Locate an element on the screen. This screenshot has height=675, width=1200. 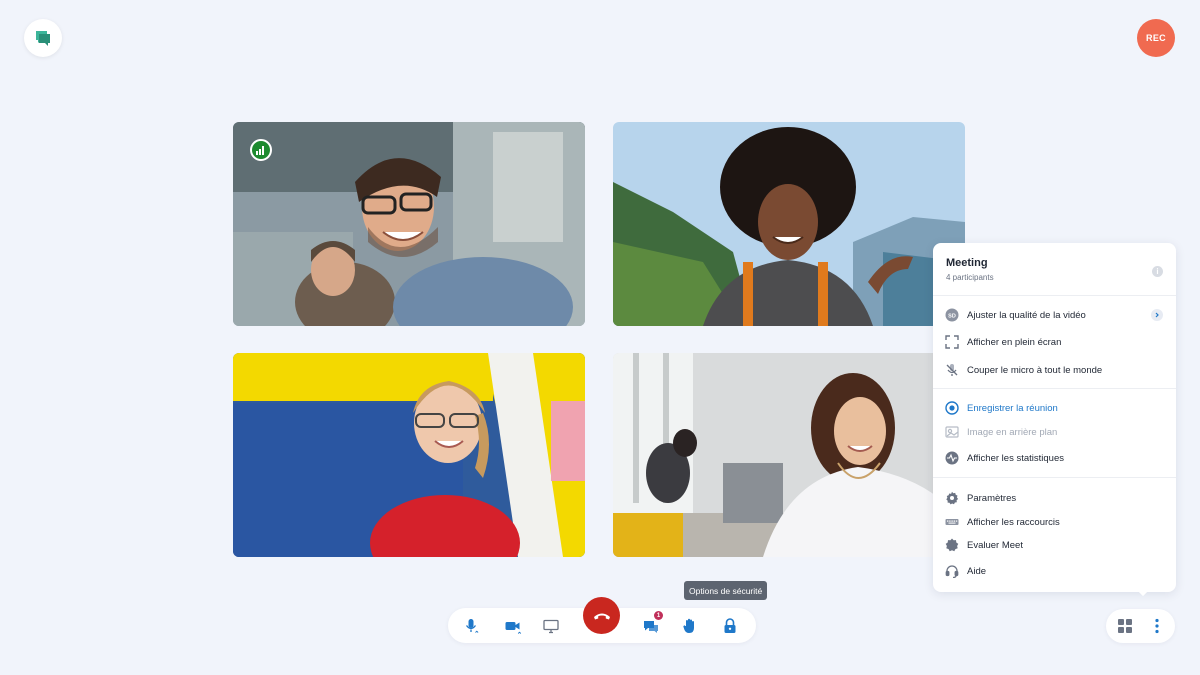
svg-text: SD is located at coordinates (952, 316).